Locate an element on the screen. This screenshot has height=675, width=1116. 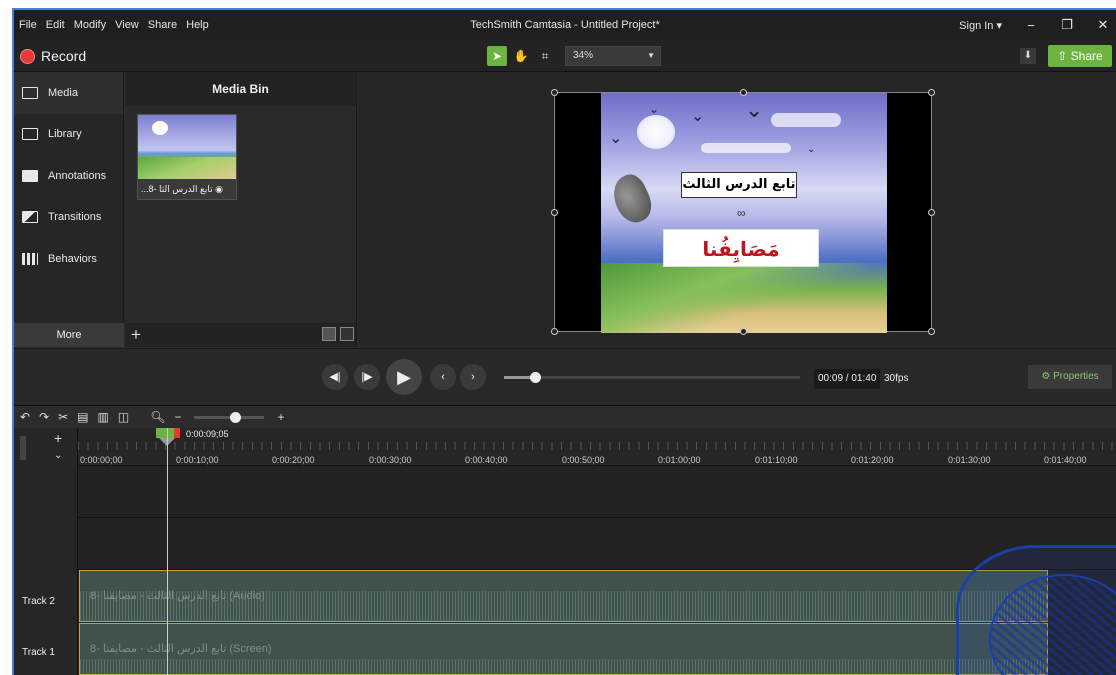
media-item: ...تابع الدرس الثا -8 ◉ is located at coordinates (187, 157).